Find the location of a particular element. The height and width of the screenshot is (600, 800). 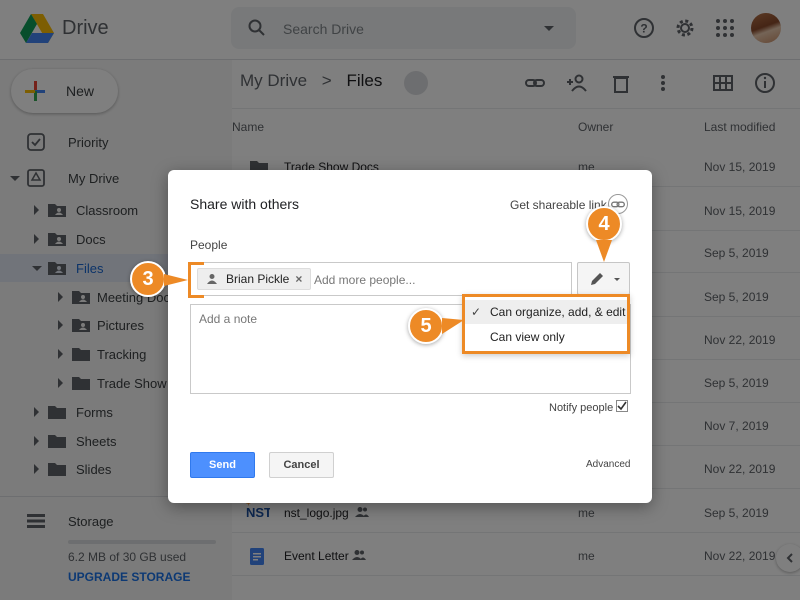

callout-highlight is located at coordinates (196, 280).